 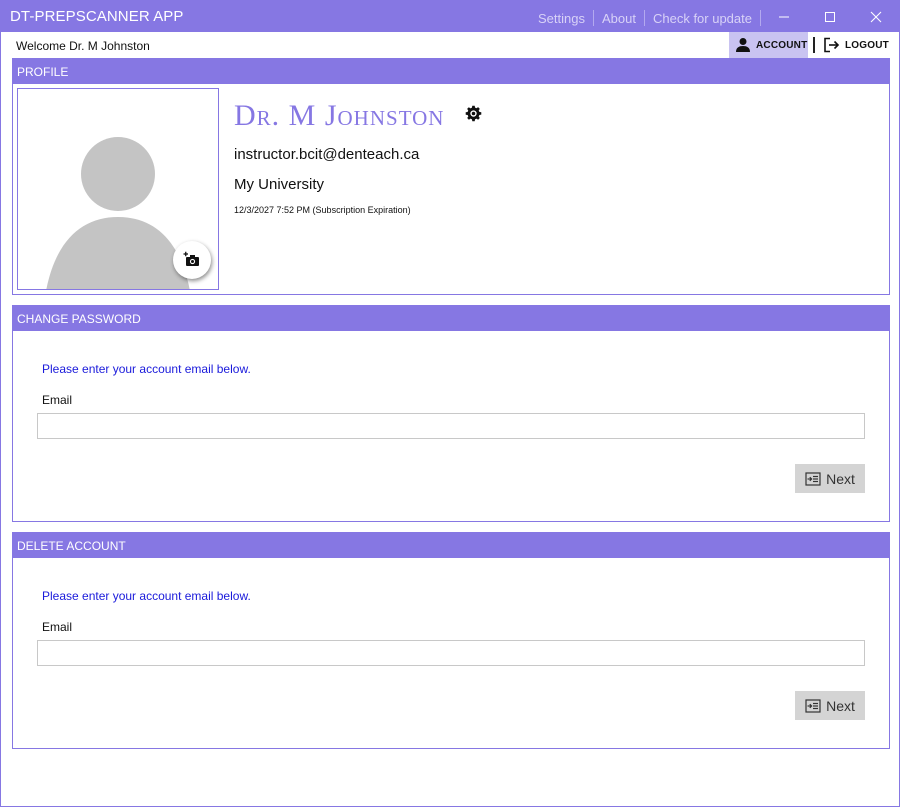 I want to click on minimize-button, so click(x=784, y=16).